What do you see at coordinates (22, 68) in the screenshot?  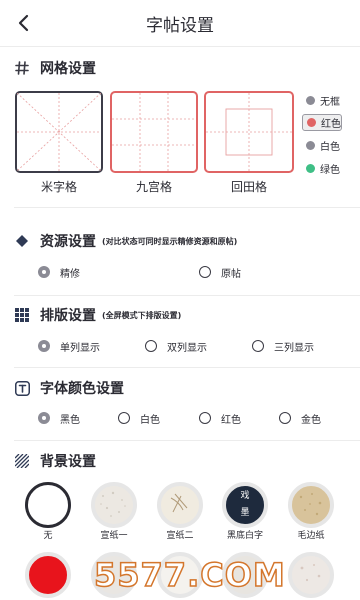 I see `hash-icon` at bounding box center [22, 68].